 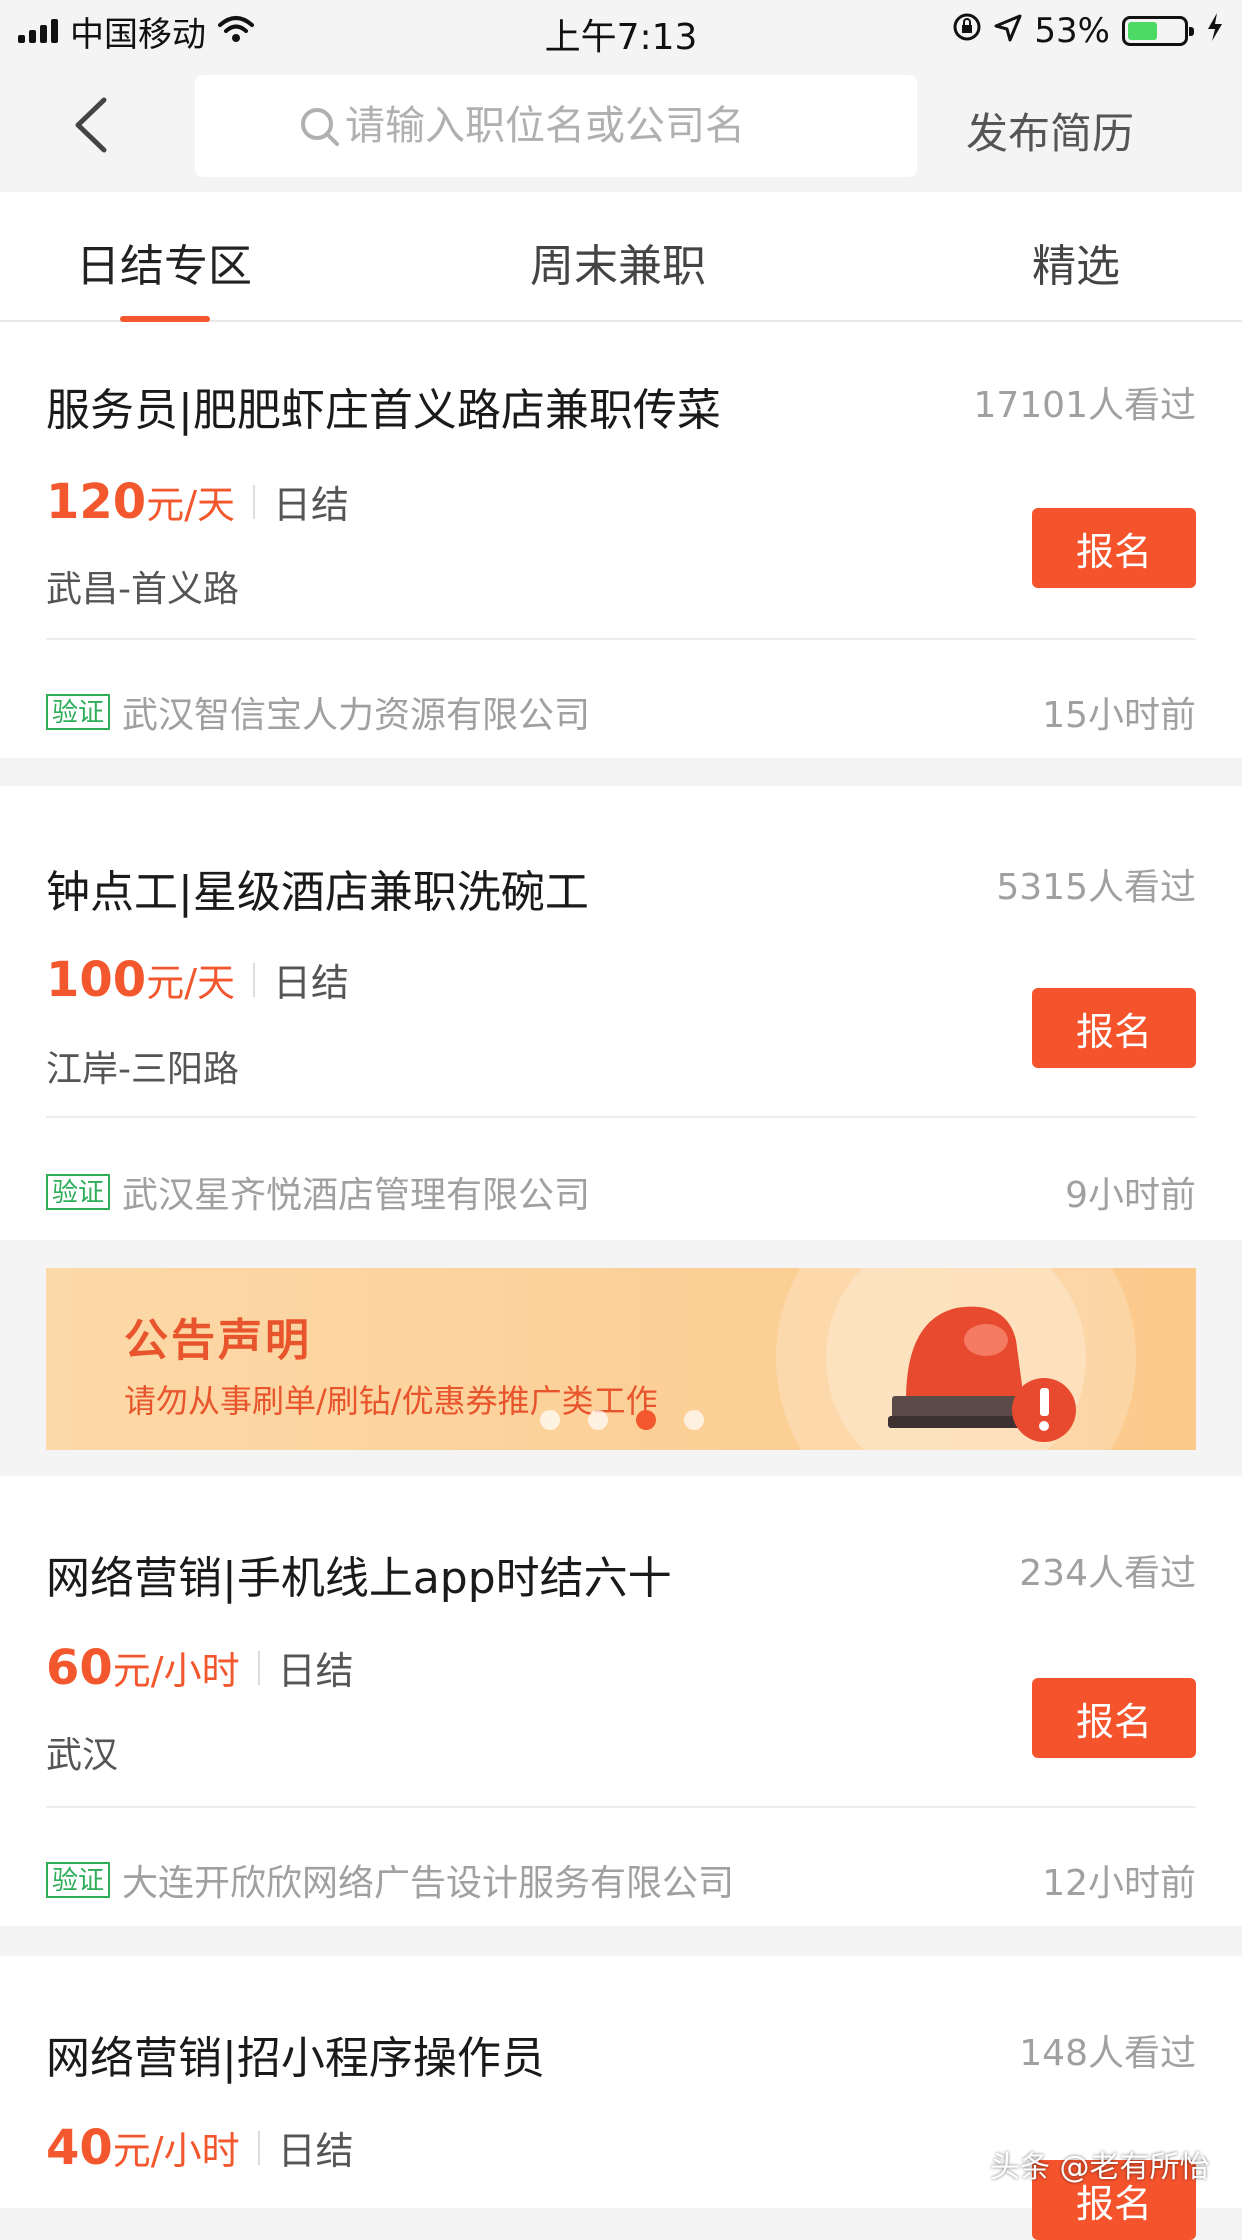 I want to click on carrier-name: 中国移动, so click(x=138, y=34).